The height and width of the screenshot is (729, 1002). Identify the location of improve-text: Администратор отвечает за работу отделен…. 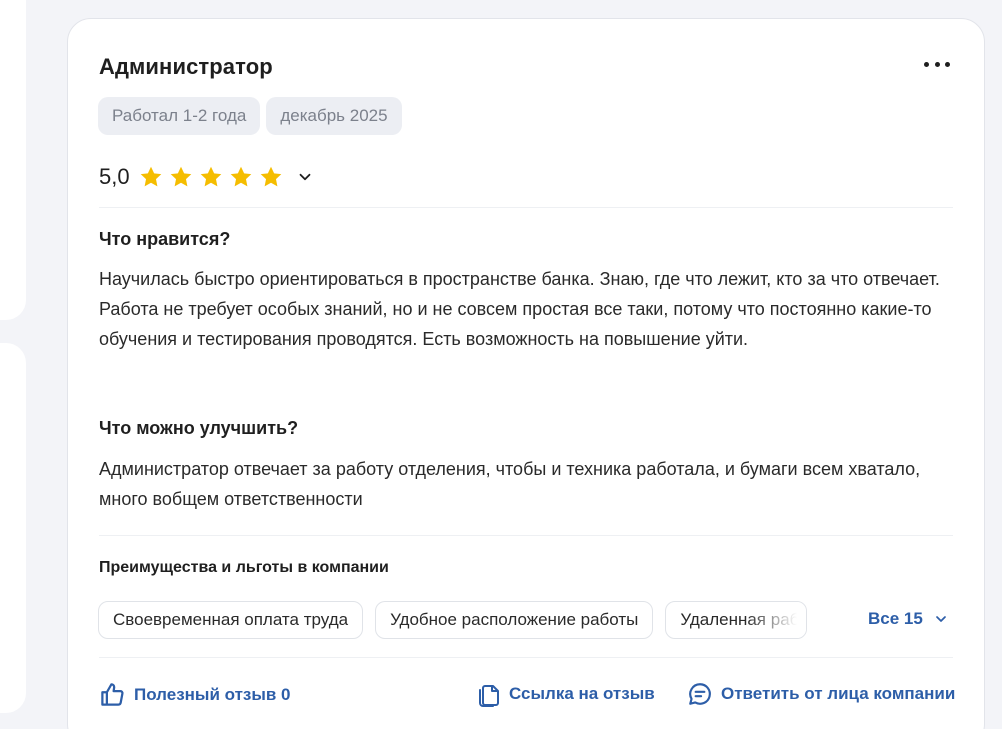
(510, 484).